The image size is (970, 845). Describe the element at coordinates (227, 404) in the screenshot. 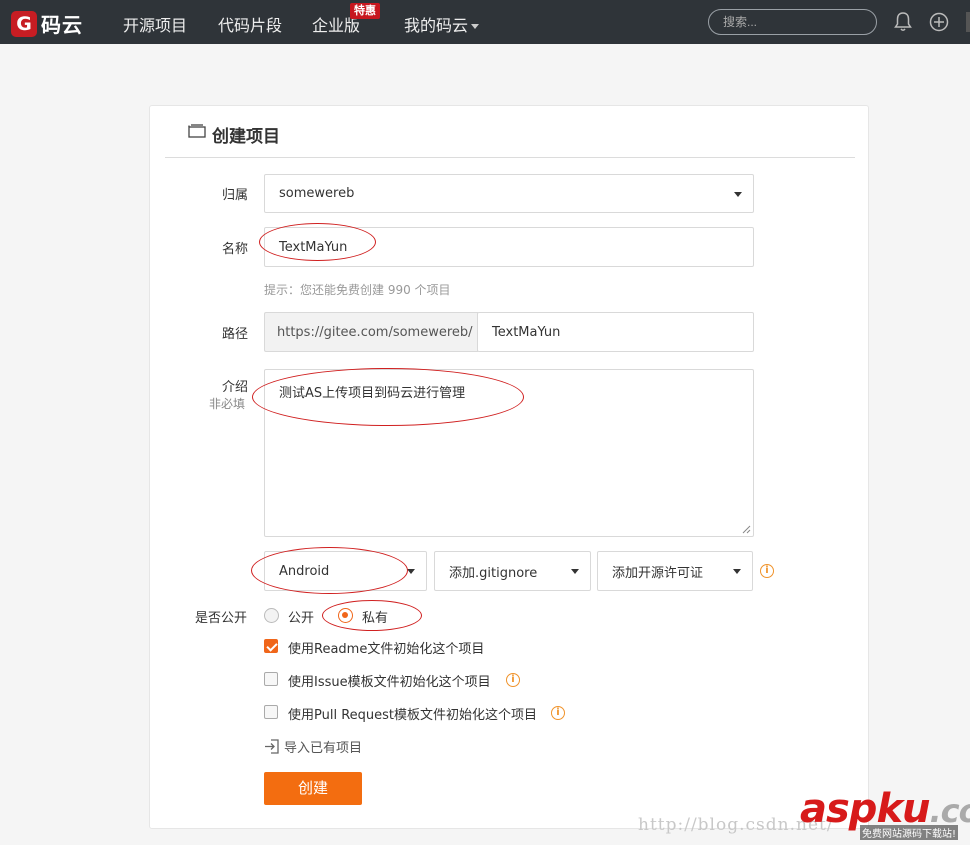

I see `intro-optional-label: 非必填` at that location.